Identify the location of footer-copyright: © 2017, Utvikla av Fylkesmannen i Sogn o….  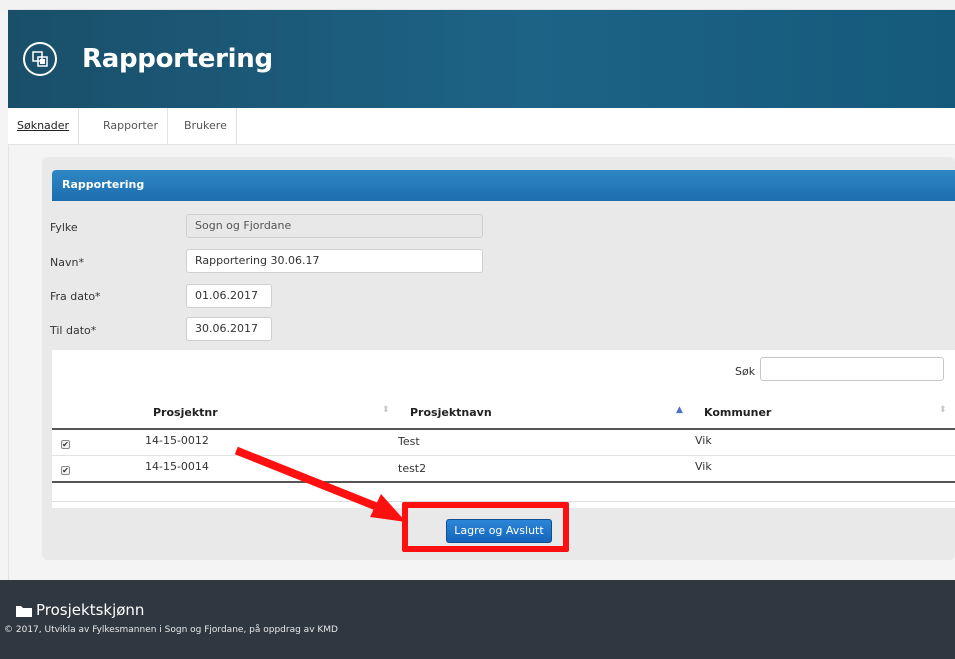
(171, 630).